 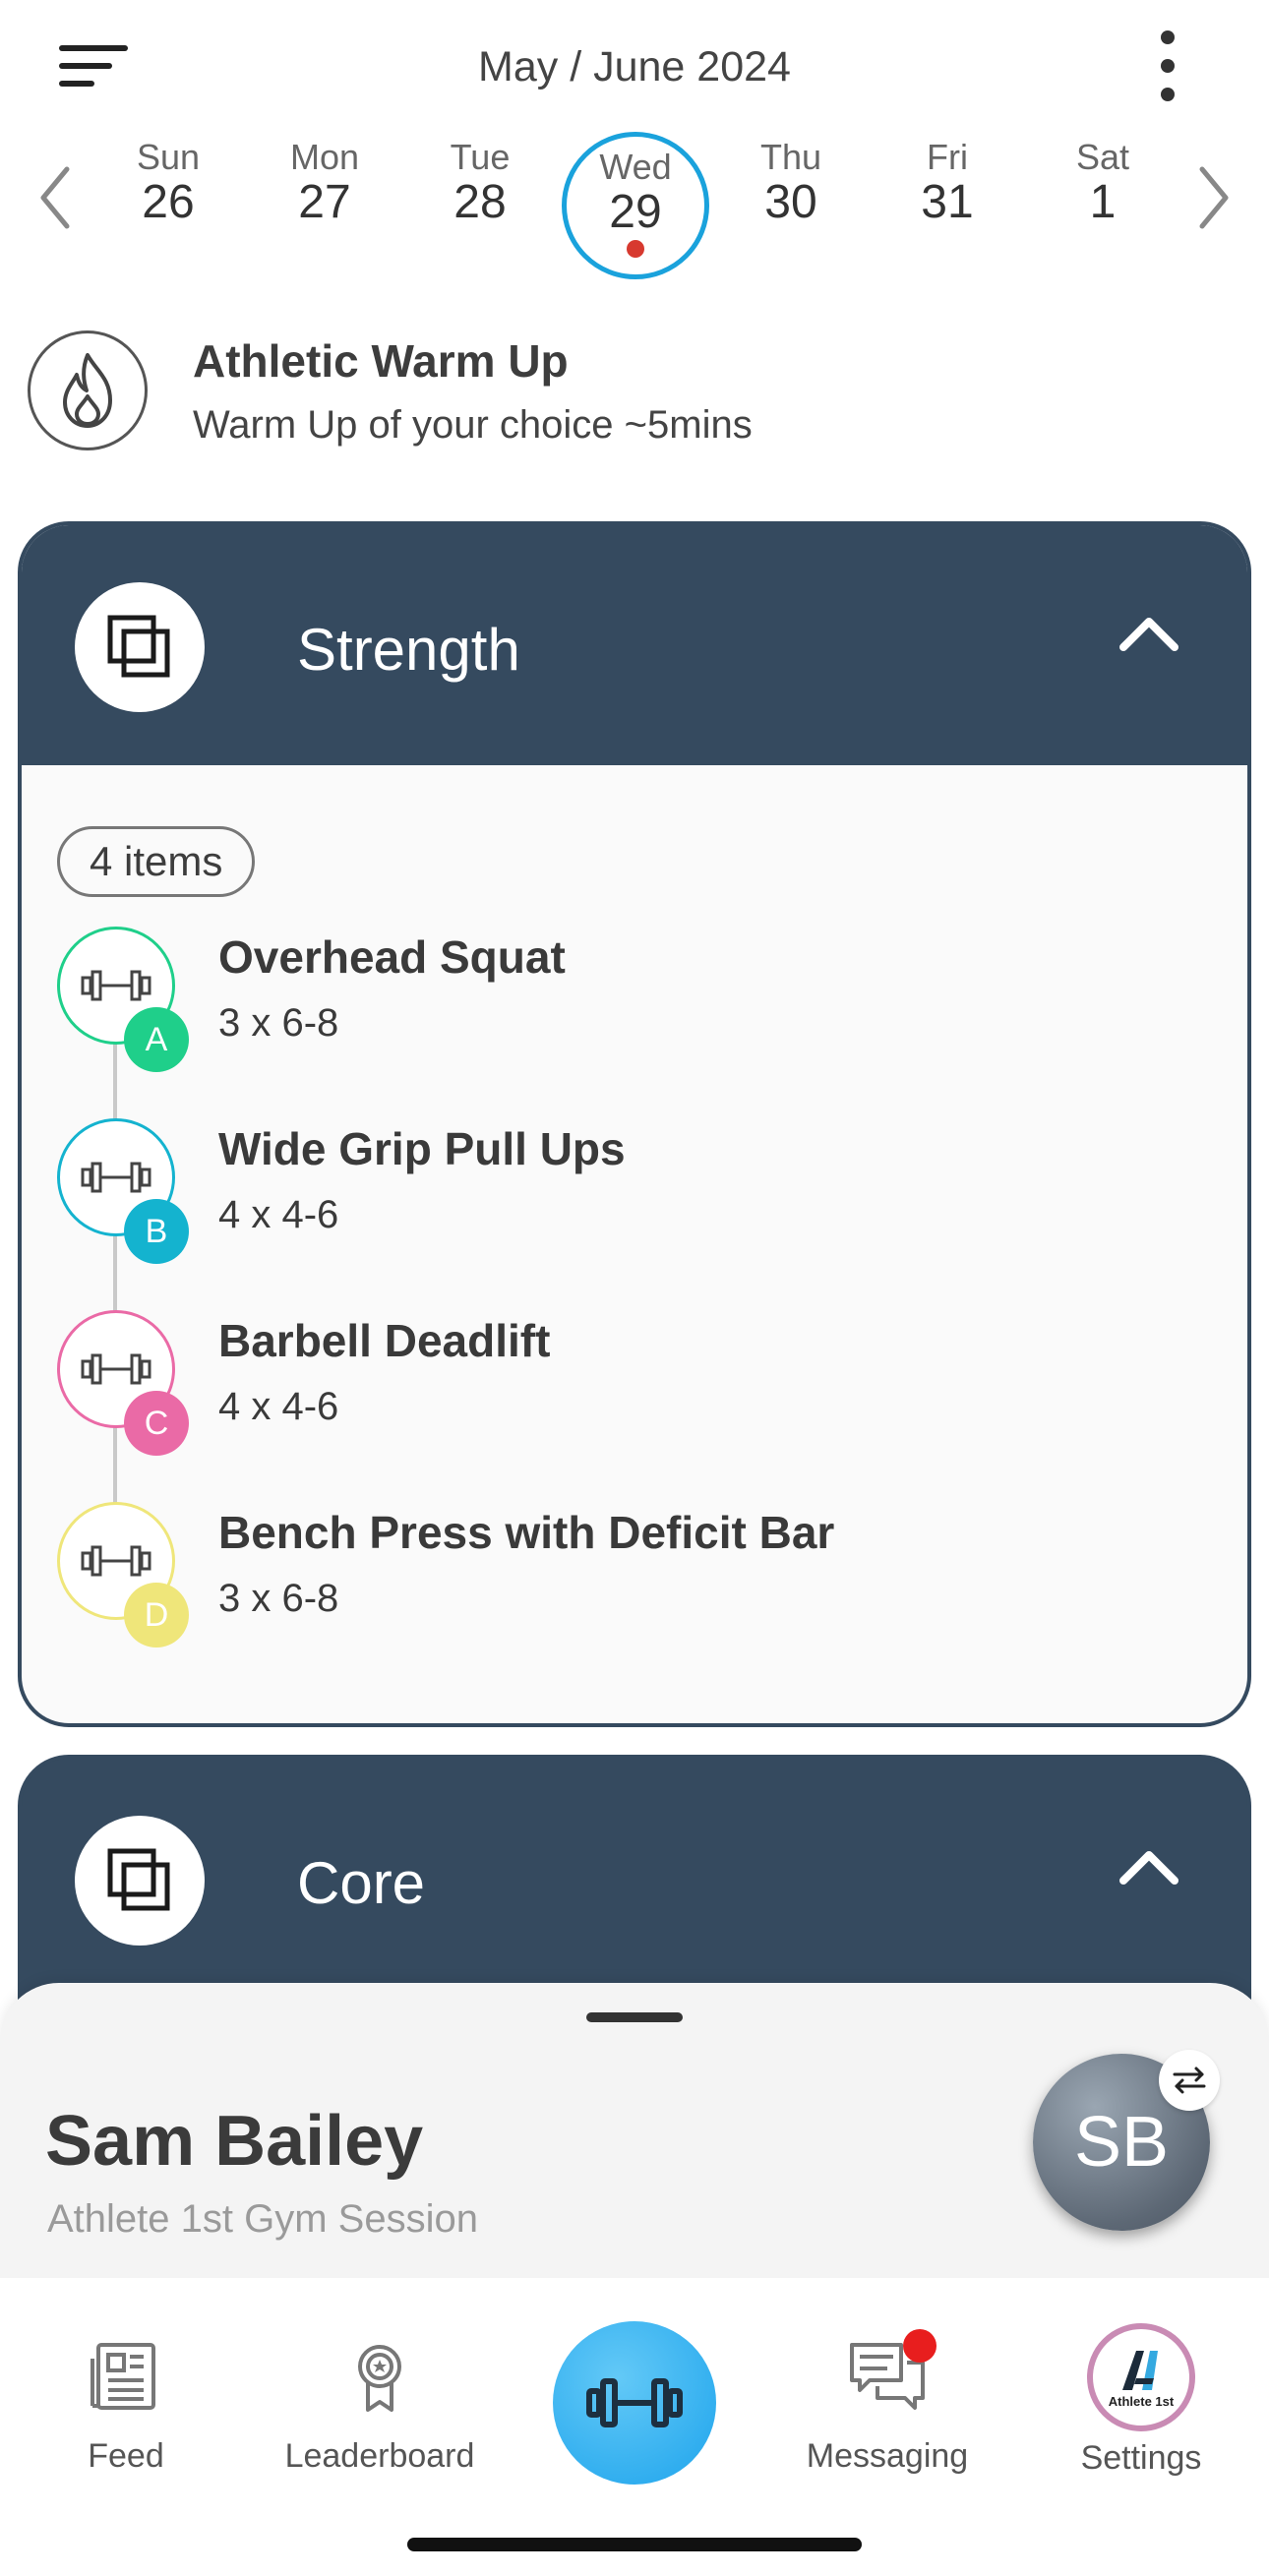 I want to click on day-number: 26, so click(x=168, y=202).